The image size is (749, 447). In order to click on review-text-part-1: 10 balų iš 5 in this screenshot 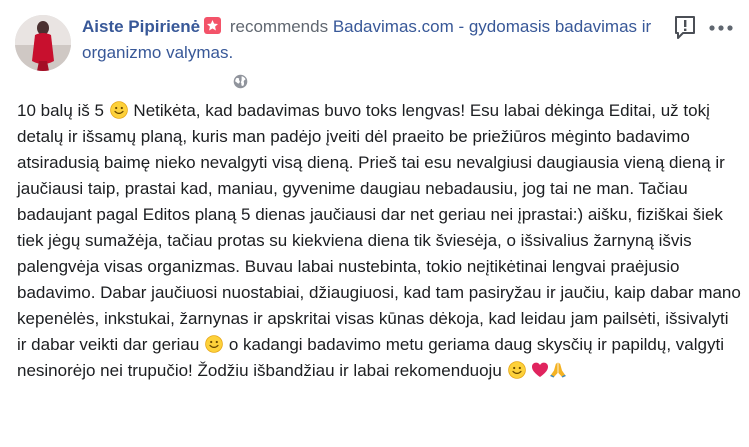, I will do `click(63, 110)`.